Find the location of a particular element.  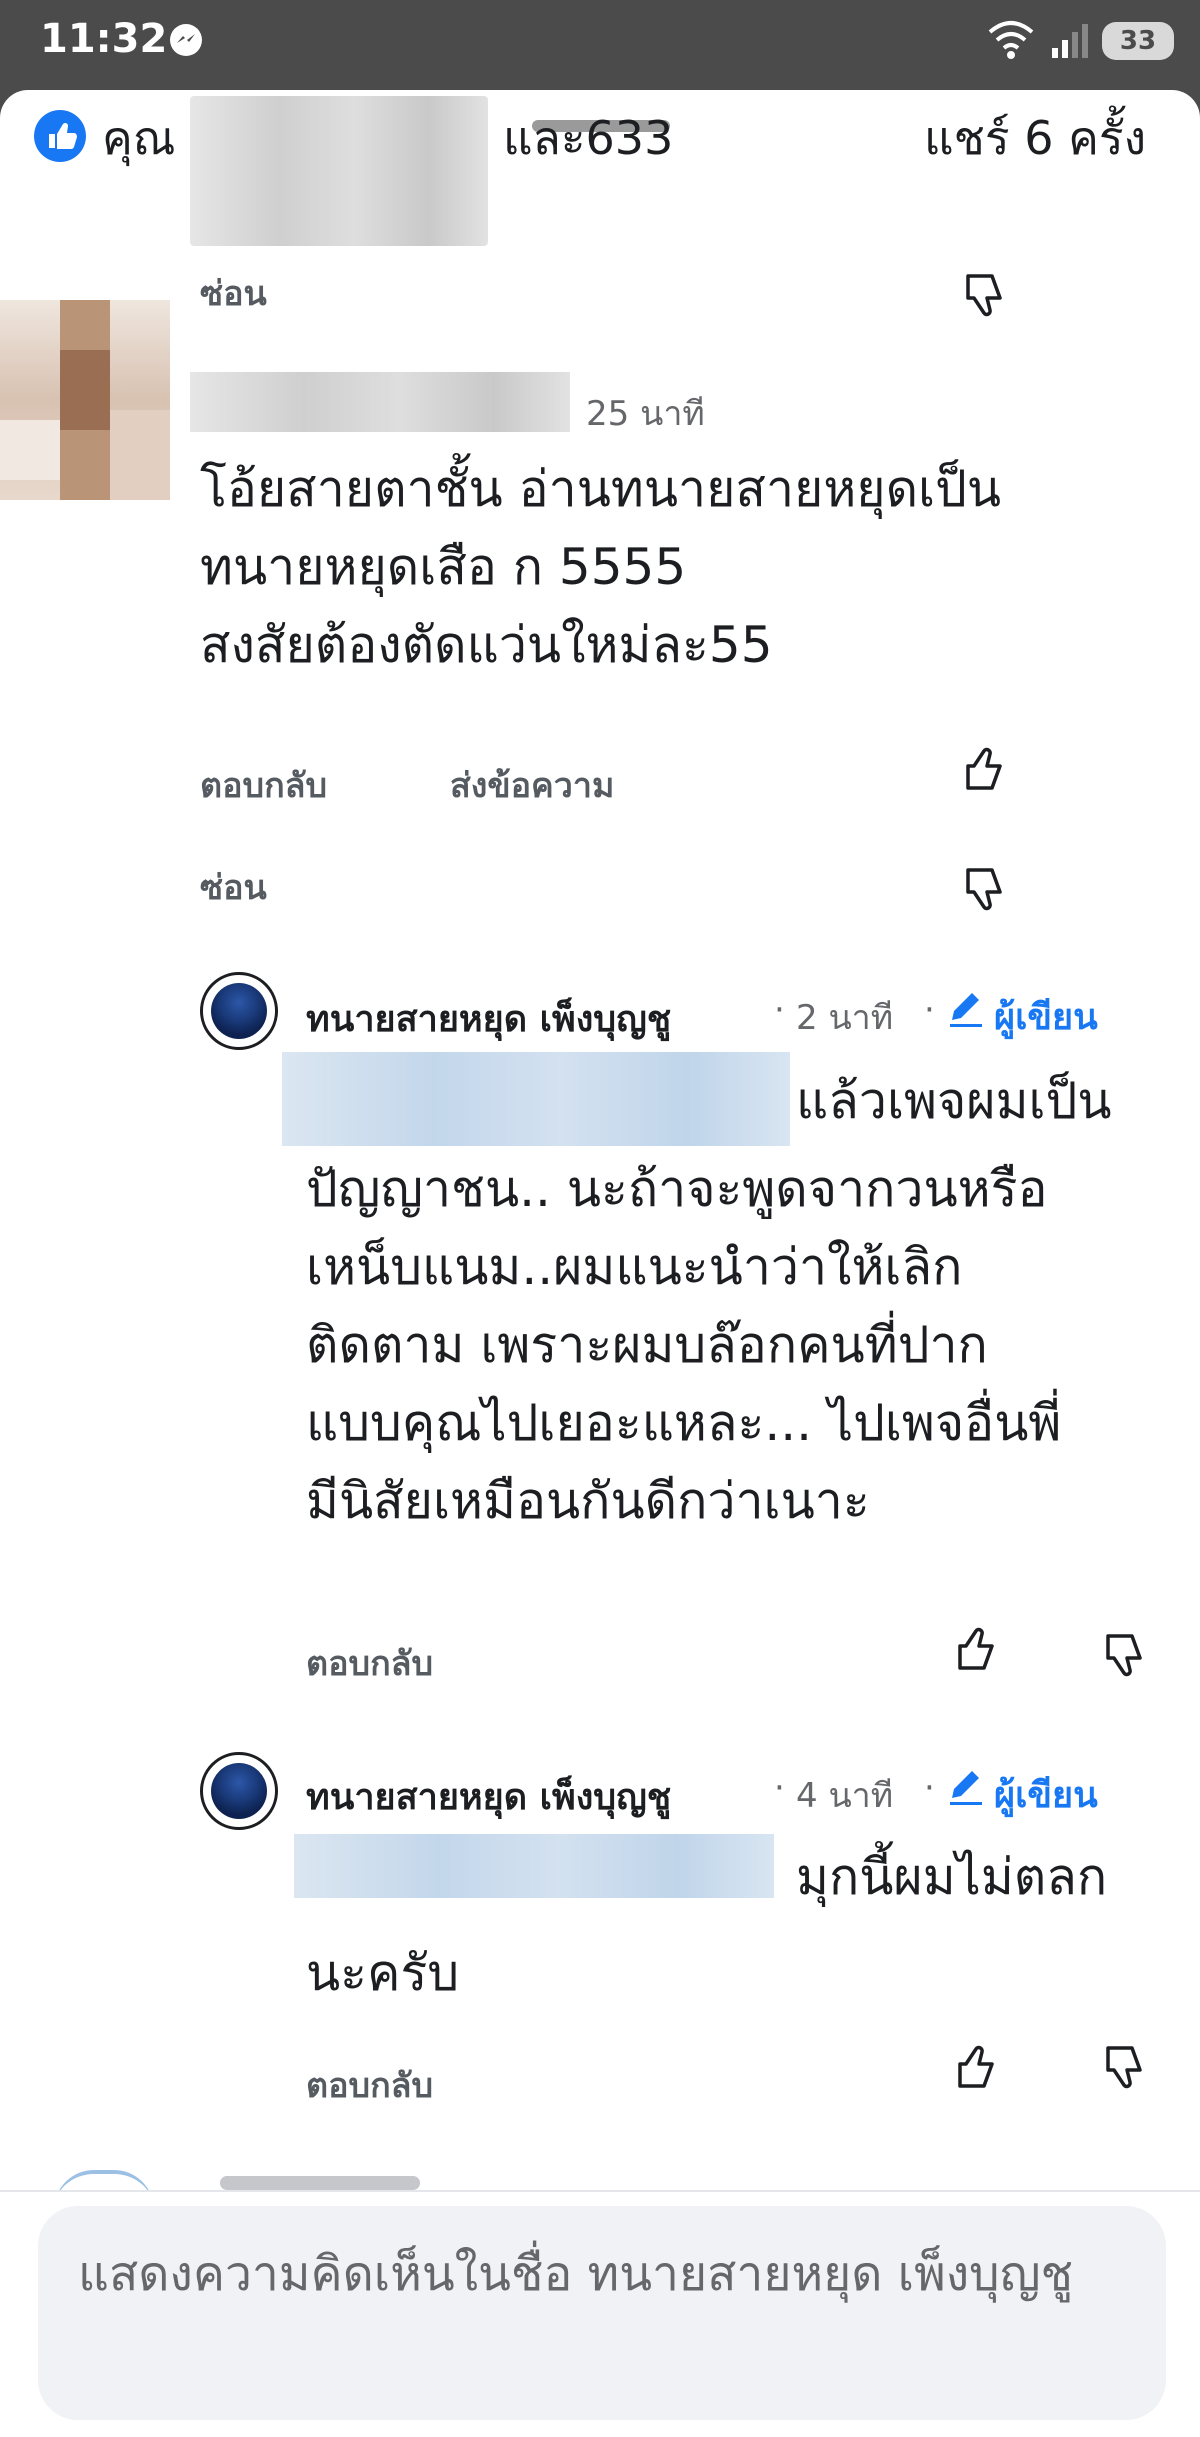

signal-icon is located at coordinates (1070, 41).